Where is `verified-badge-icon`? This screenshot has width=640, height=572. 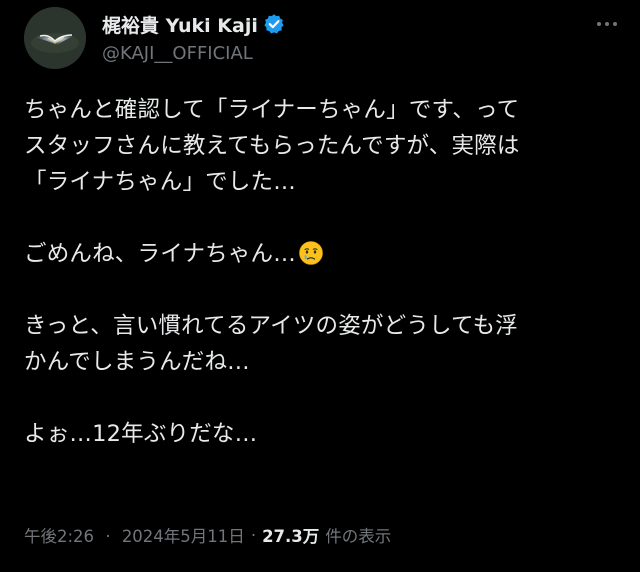
verified-badge-icon is located at coordinates (274, 24).